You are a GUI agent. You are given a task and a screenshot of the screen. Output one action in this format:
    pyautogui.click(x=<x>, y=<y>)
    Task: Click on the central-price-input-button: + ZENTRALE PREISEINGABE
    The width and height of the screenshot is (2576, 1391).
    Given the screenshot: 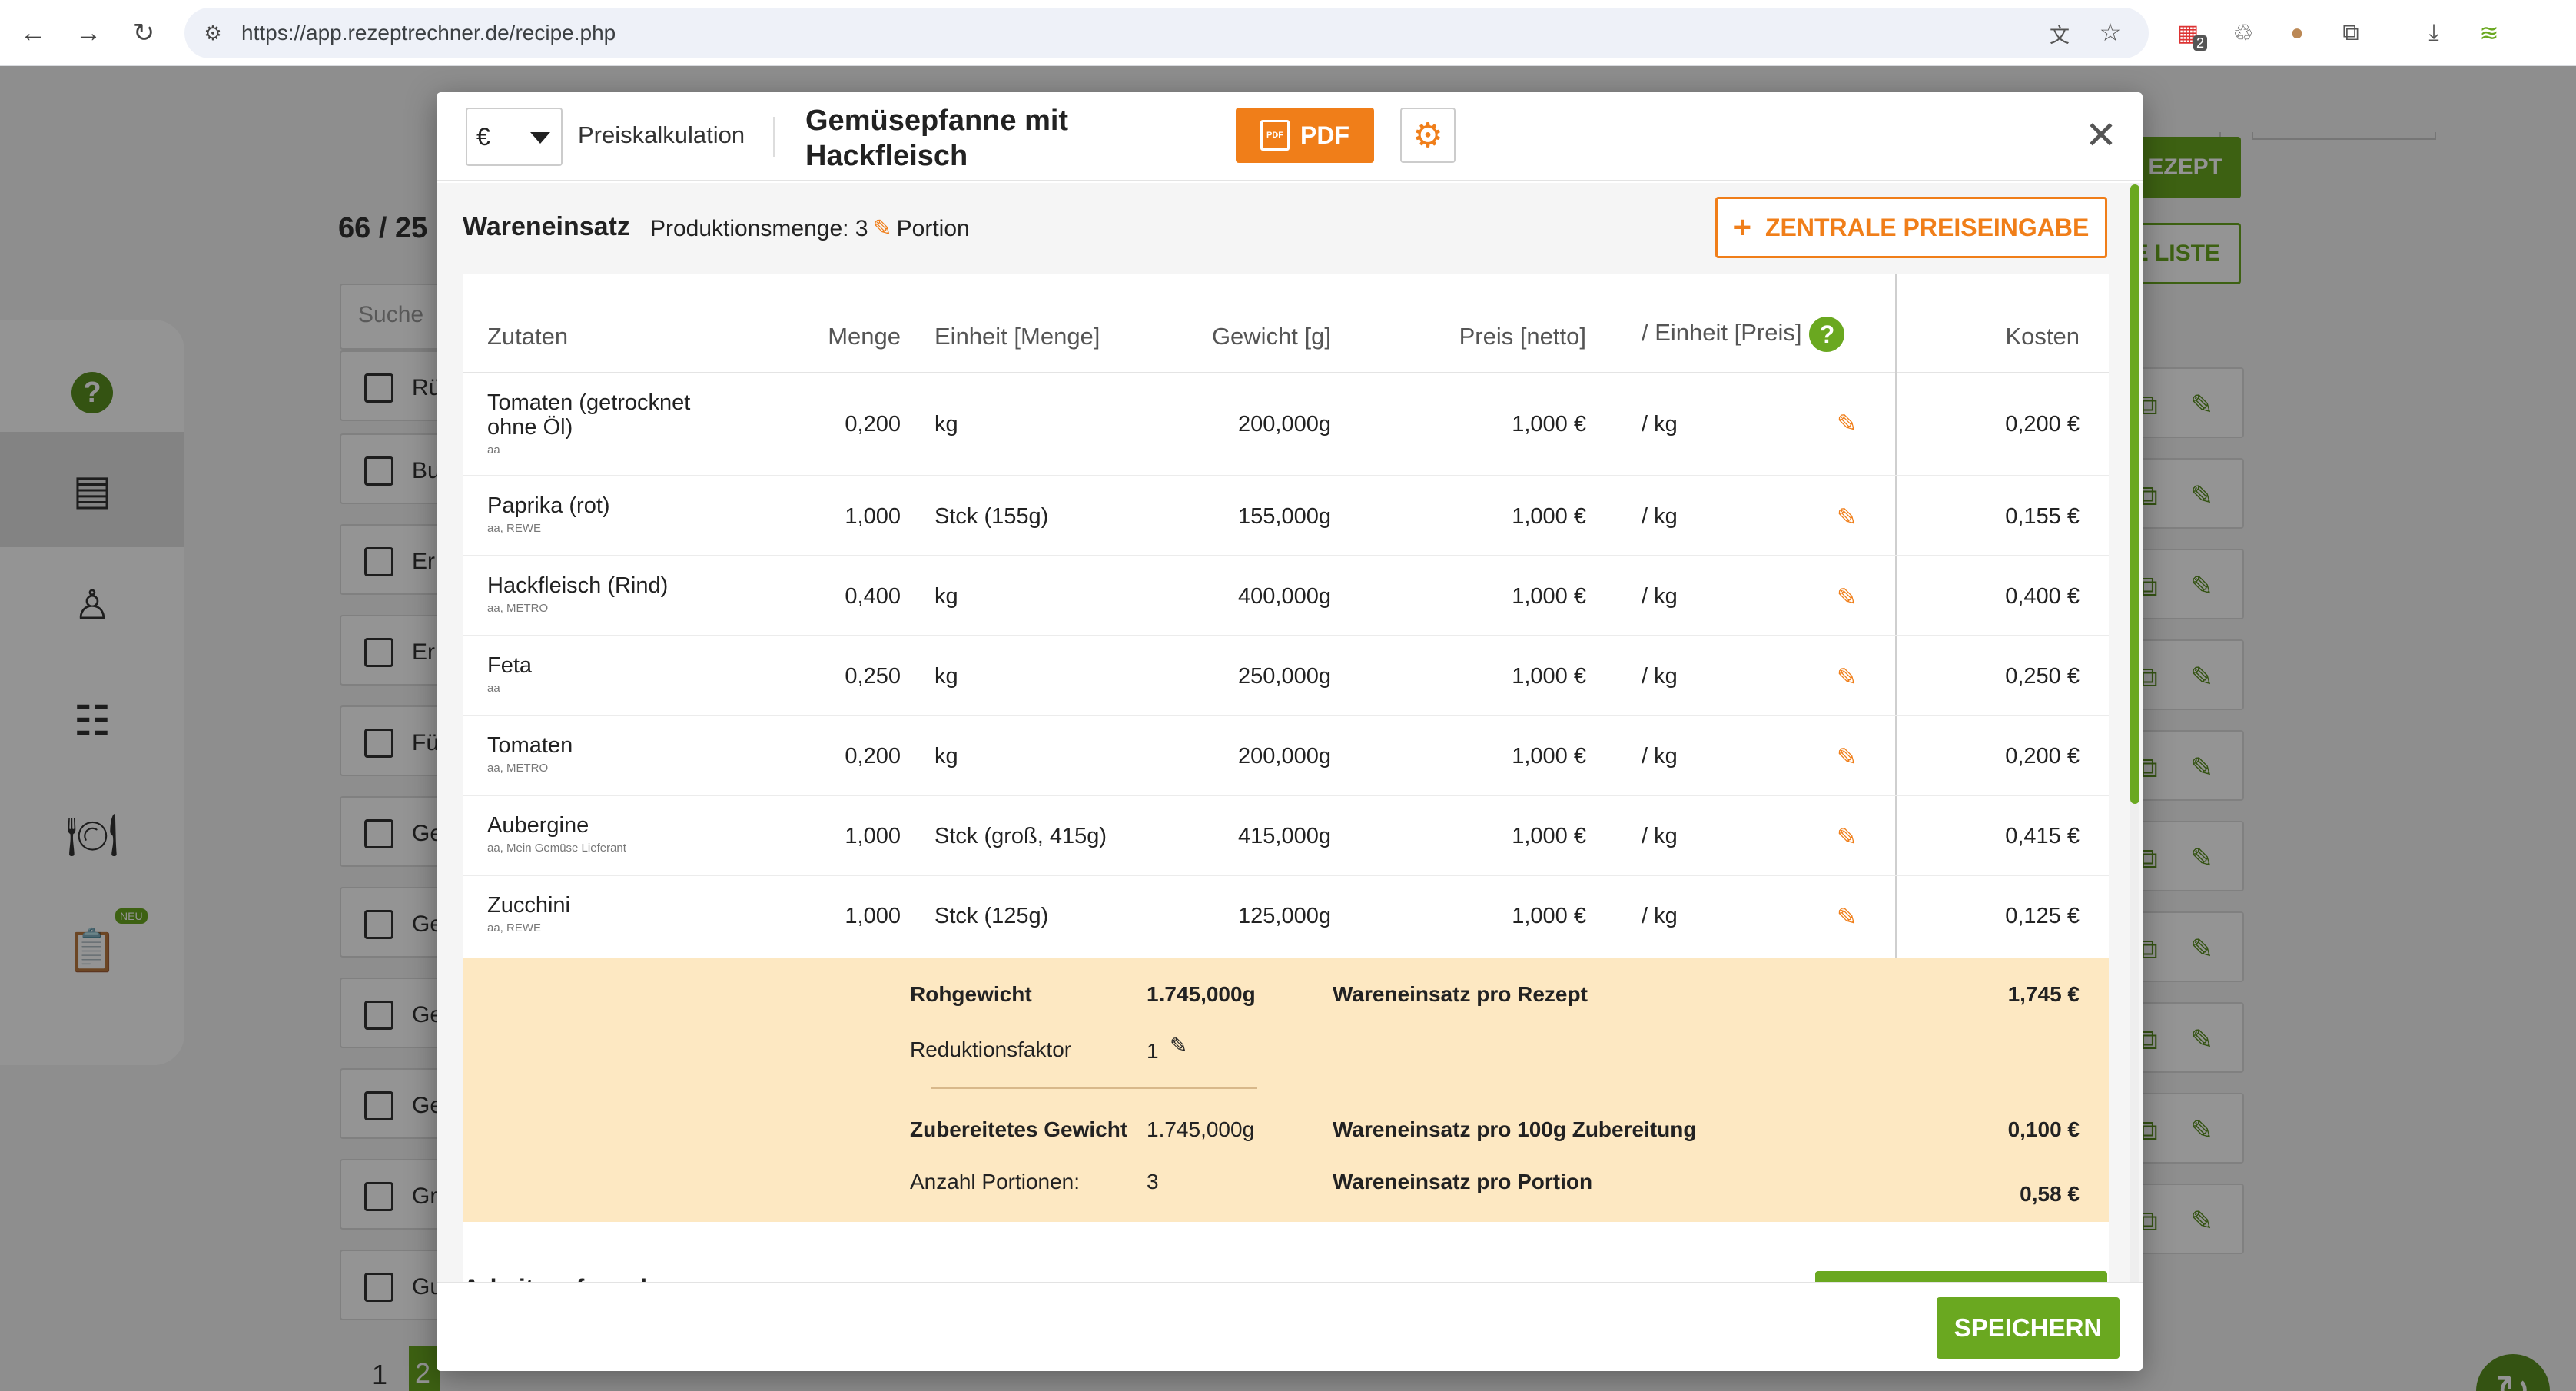 What is the action you would take?
    pyautogui.click(x=1911, y=227)
    